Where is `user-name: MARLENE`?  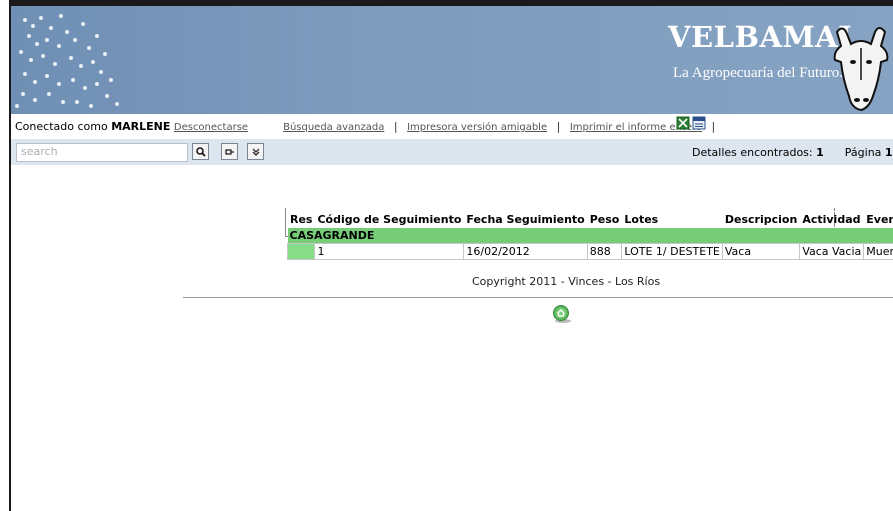
user-name: MARLENE is located at coordinates (141, 126).